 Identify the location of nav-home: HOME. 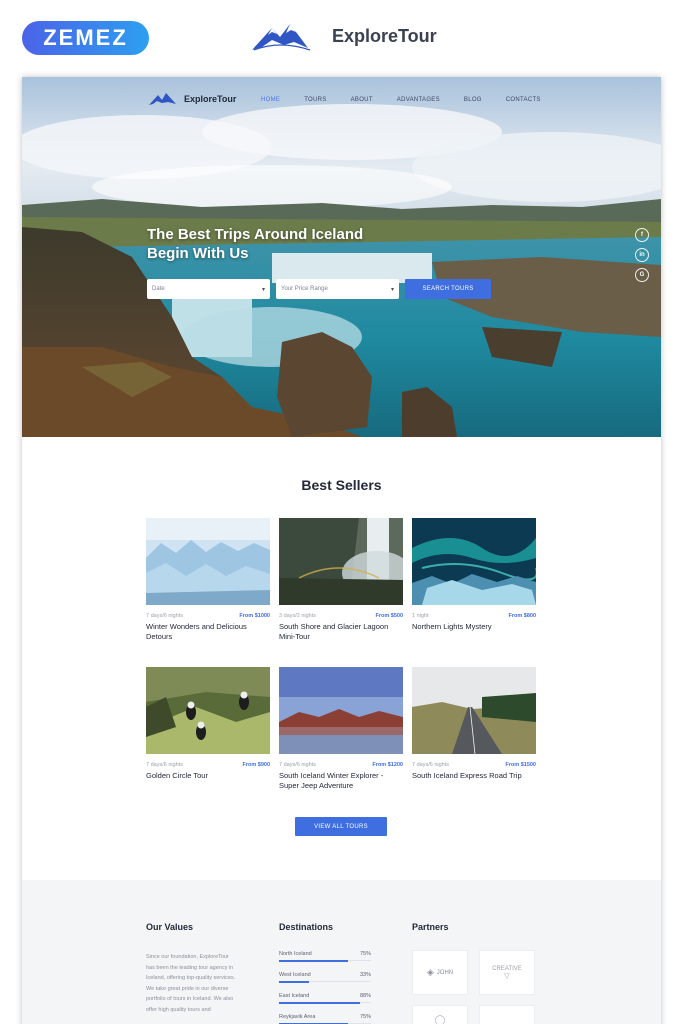
(270, 100).